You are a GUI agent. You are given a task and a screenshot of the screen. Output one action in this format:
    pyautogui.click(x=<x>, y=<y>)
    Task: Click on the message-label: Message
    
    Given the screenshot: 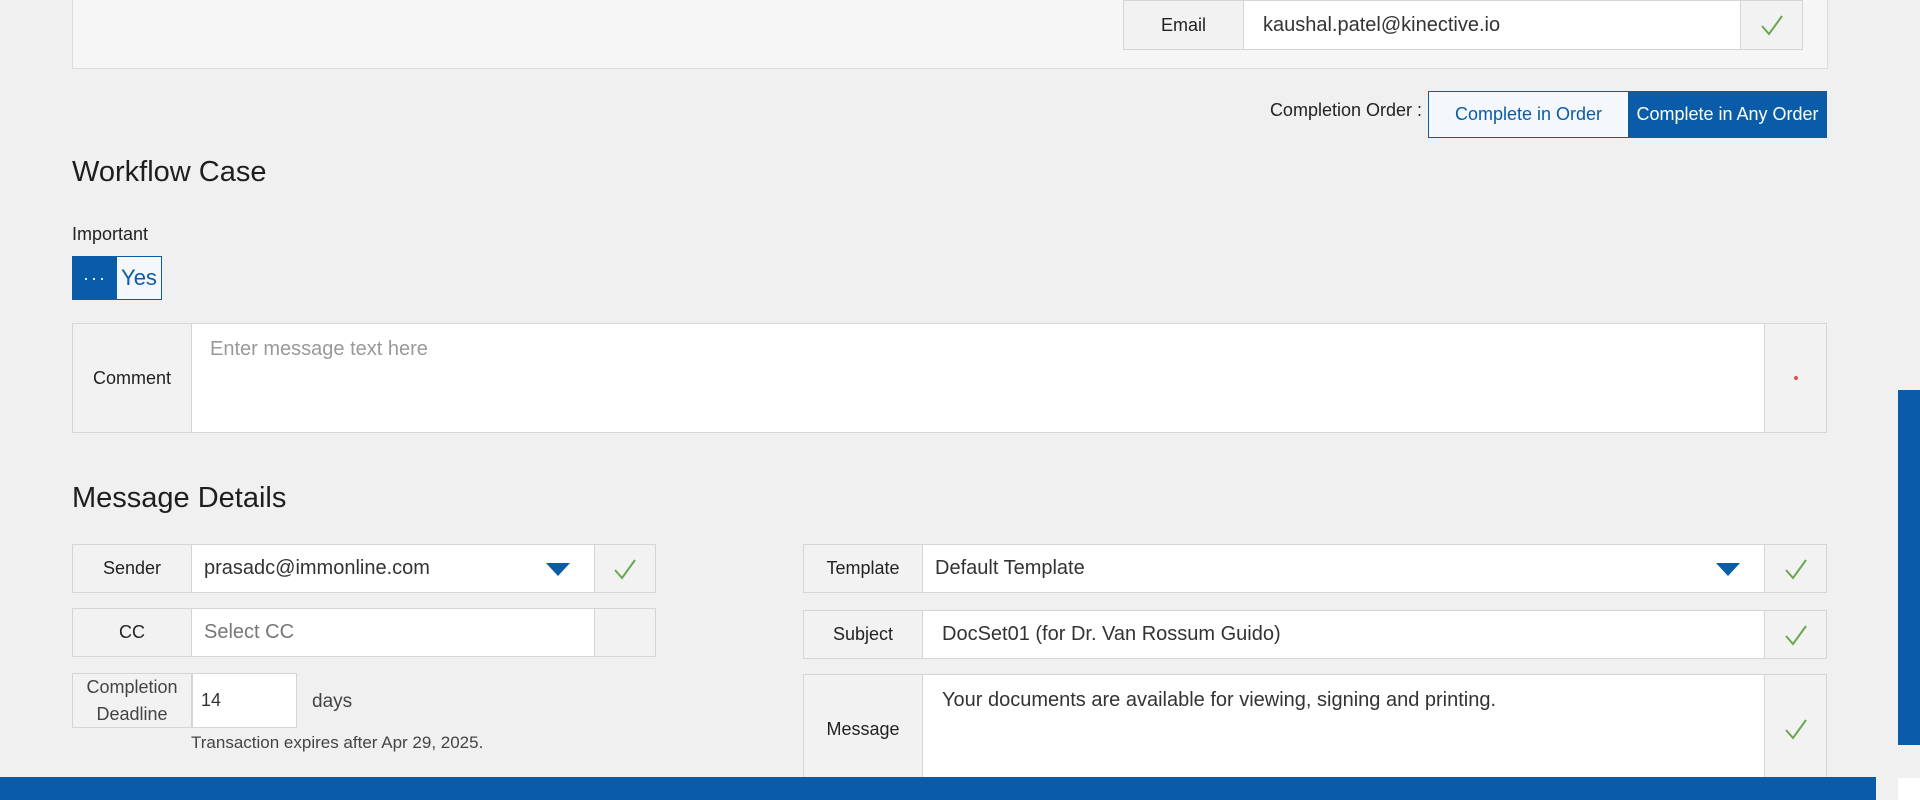 What is the action you would take?
    pyautogui.click(x=863, y=729)
    